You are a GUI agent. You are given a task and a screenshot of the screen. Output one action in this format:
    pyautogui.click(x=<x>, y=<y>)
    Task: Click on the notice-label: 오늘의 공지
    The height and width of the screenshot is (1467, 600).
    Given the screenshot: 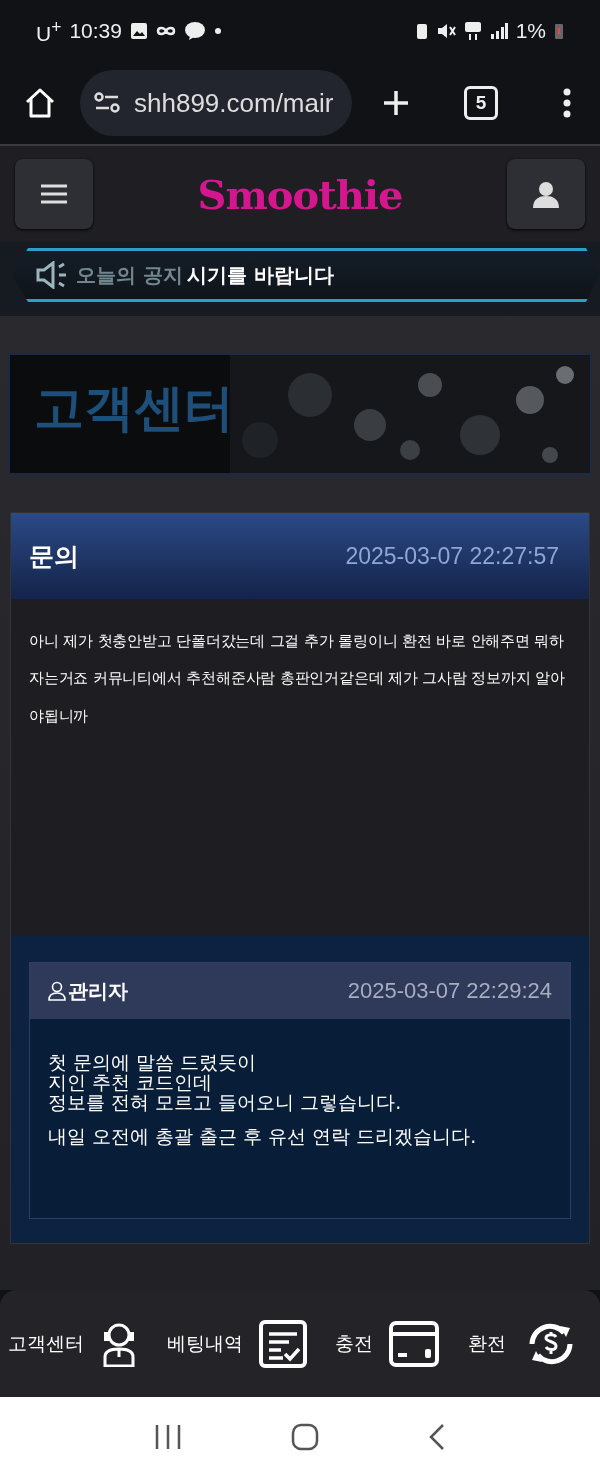 What is the action you would take?
    pyautogui.click(x=129, y=275)
    